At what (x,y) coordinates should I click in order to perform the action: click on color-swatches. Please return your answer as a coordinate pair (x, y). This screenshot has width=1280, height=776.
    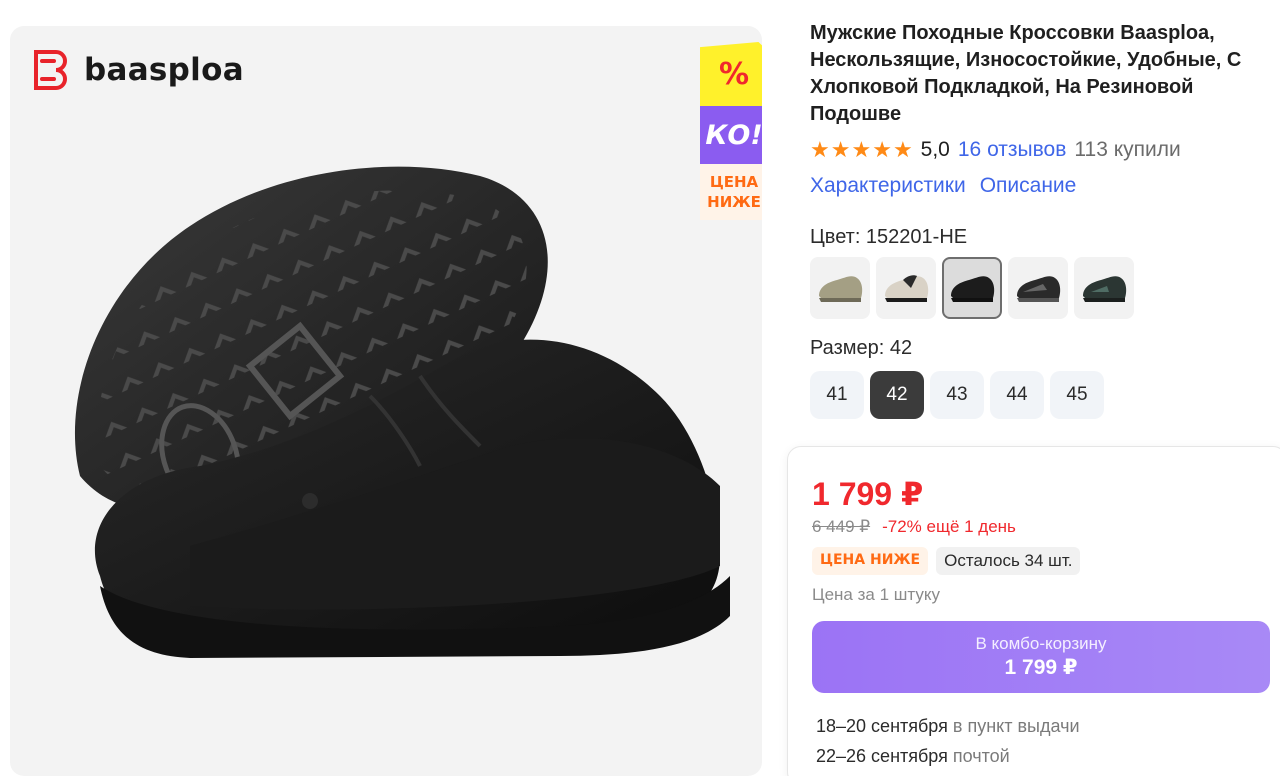
    Looking at the image, I should click on (1040, 288).